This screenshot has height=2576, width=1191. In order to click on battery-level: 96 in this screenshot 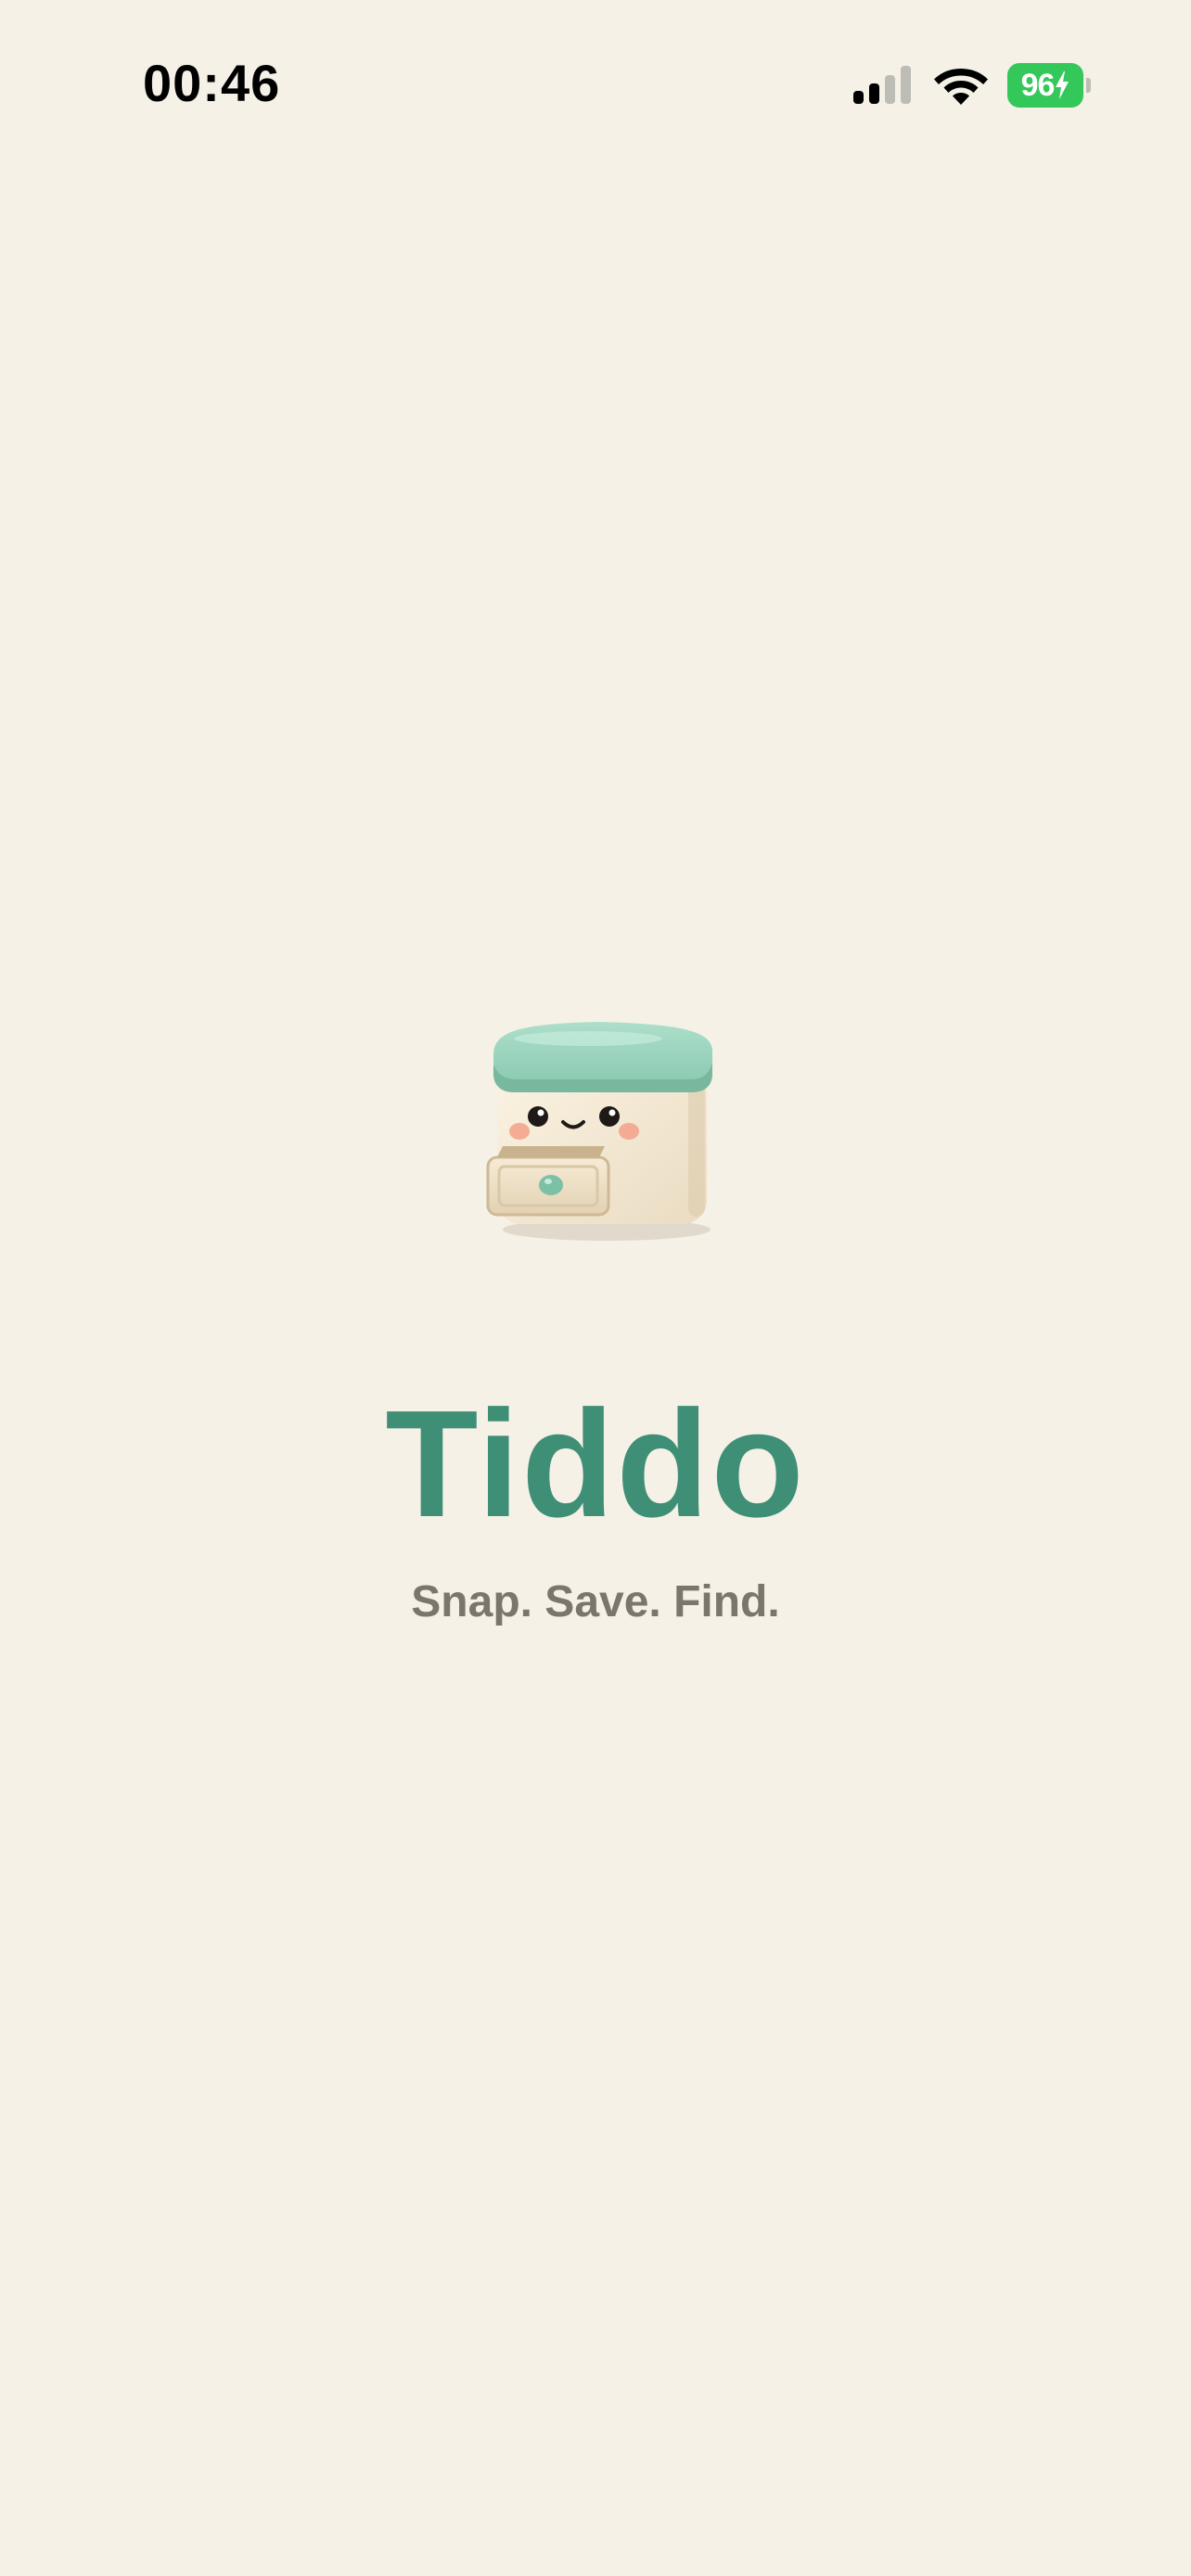, I will do `click(1038, 85)`.